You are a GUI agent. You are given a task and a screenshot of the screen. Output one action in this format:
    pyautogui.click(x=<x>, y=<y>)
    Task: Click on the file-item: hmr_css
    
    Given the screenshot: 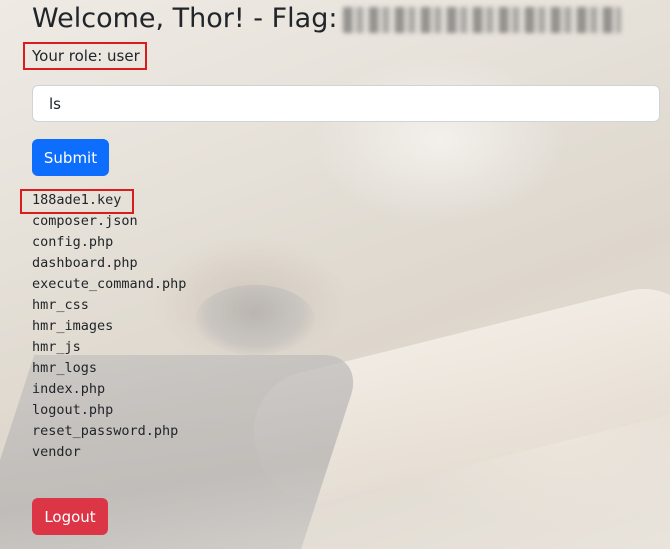 What is the action you would take?
    pyautogui.click(x=60, y=305)
    